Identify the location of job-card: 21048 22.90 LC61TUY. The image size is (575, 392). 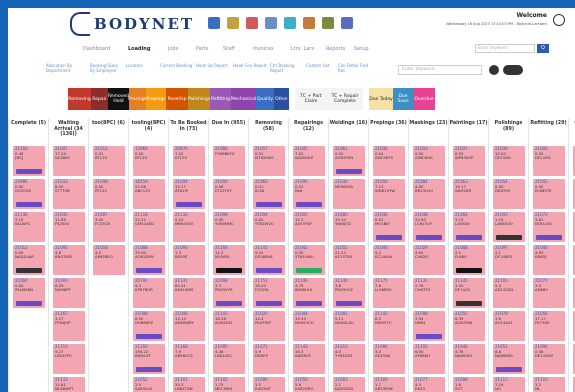
(429, 227).